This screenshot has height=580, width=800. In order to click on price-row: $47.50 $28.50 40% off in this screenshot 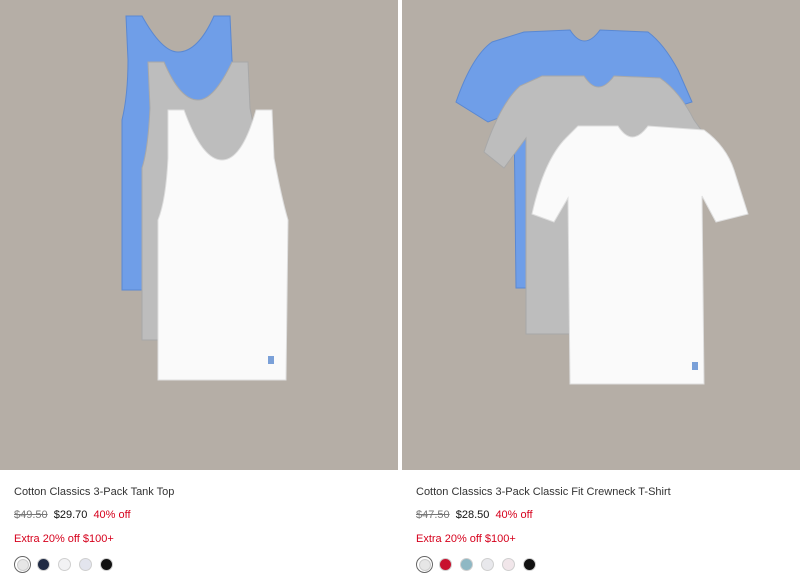, I will do `click(474, 515)`.